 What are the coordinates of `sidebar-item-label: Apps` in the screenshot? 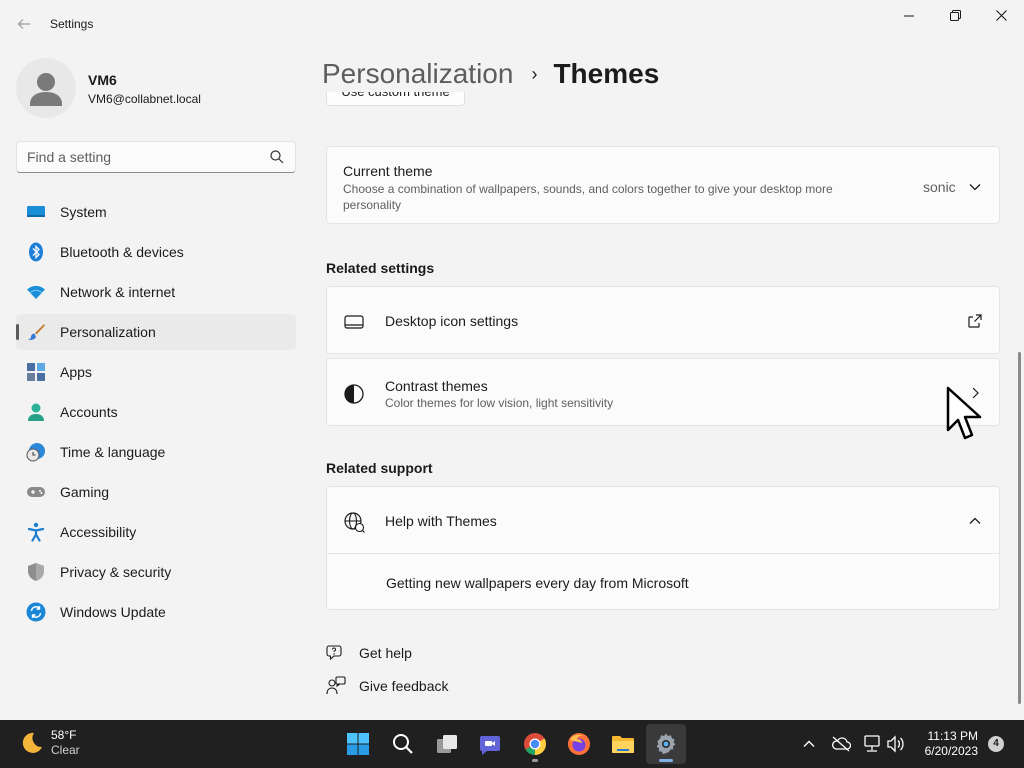 It's located at (76, 372).